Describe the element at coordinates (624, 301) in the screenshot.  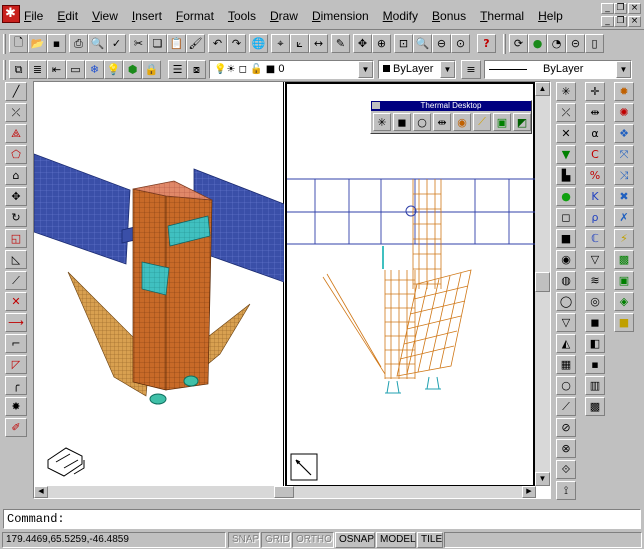
I see `tool-contour-icon: ◈` at that location.